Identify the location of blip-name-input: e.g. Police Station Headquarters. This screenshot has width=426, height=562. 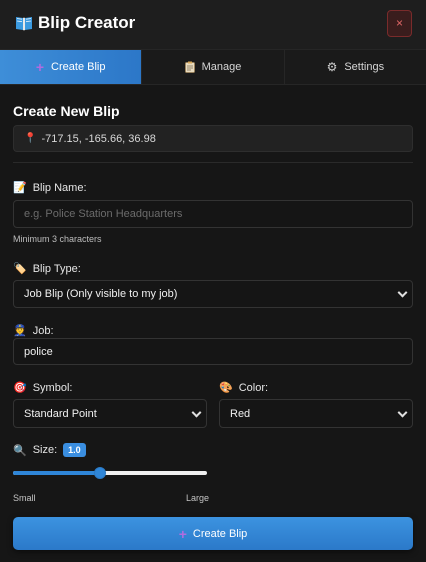
(213, 214).